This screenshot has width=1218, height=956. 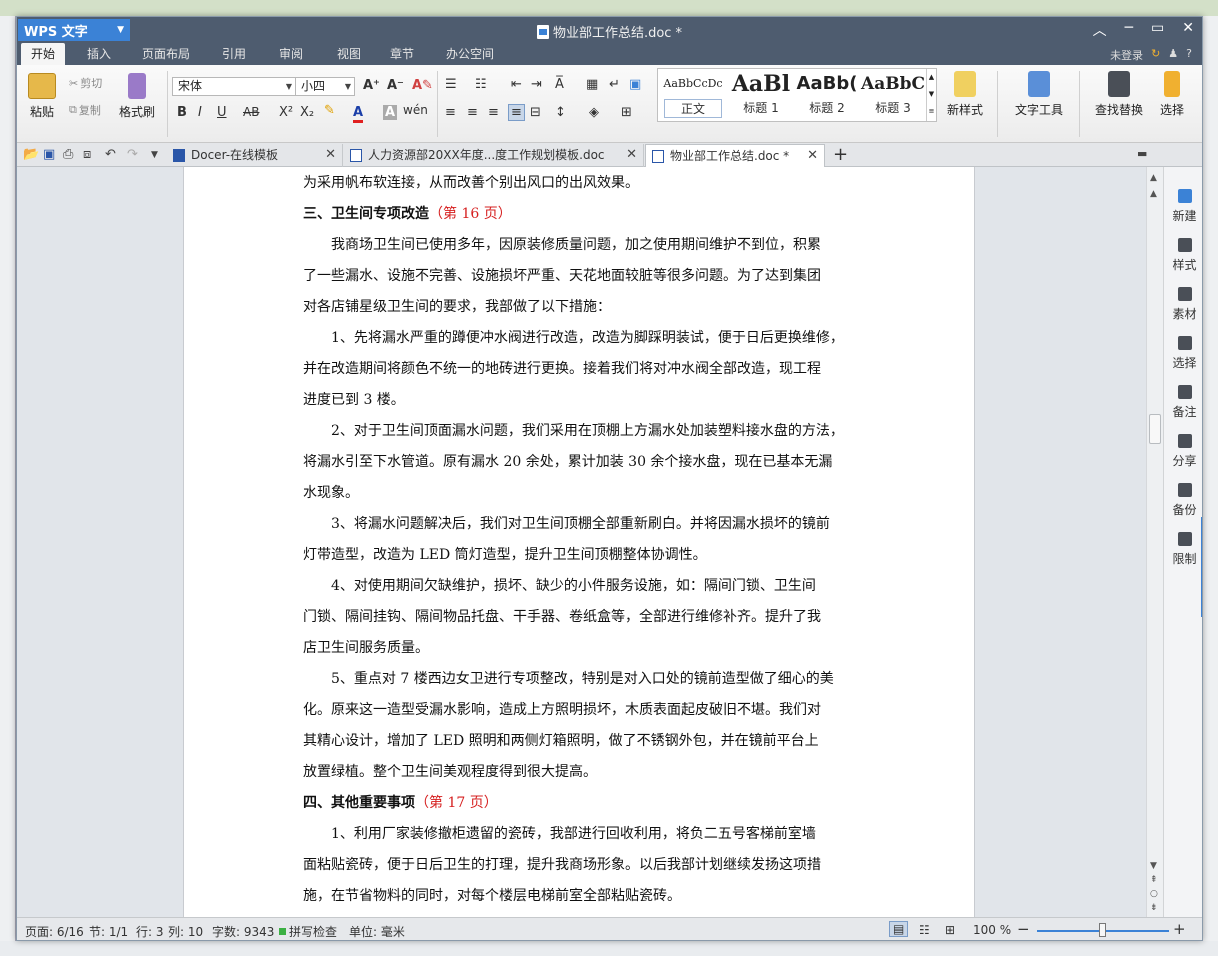 I want to click on side-share: 分享, so click(x=1183, y=451).